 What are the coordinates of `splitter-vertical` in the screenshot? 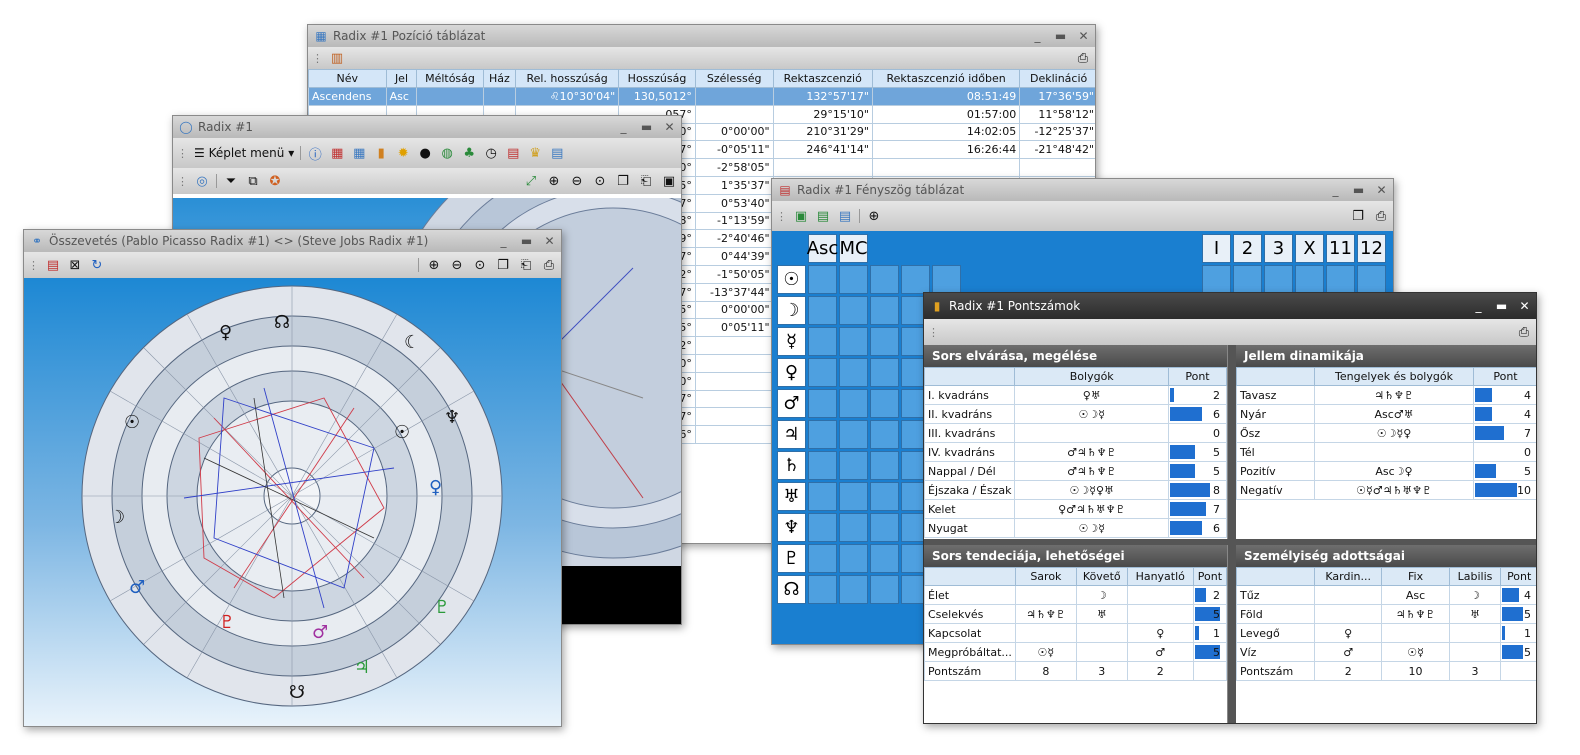 It's located at (1232, 534).